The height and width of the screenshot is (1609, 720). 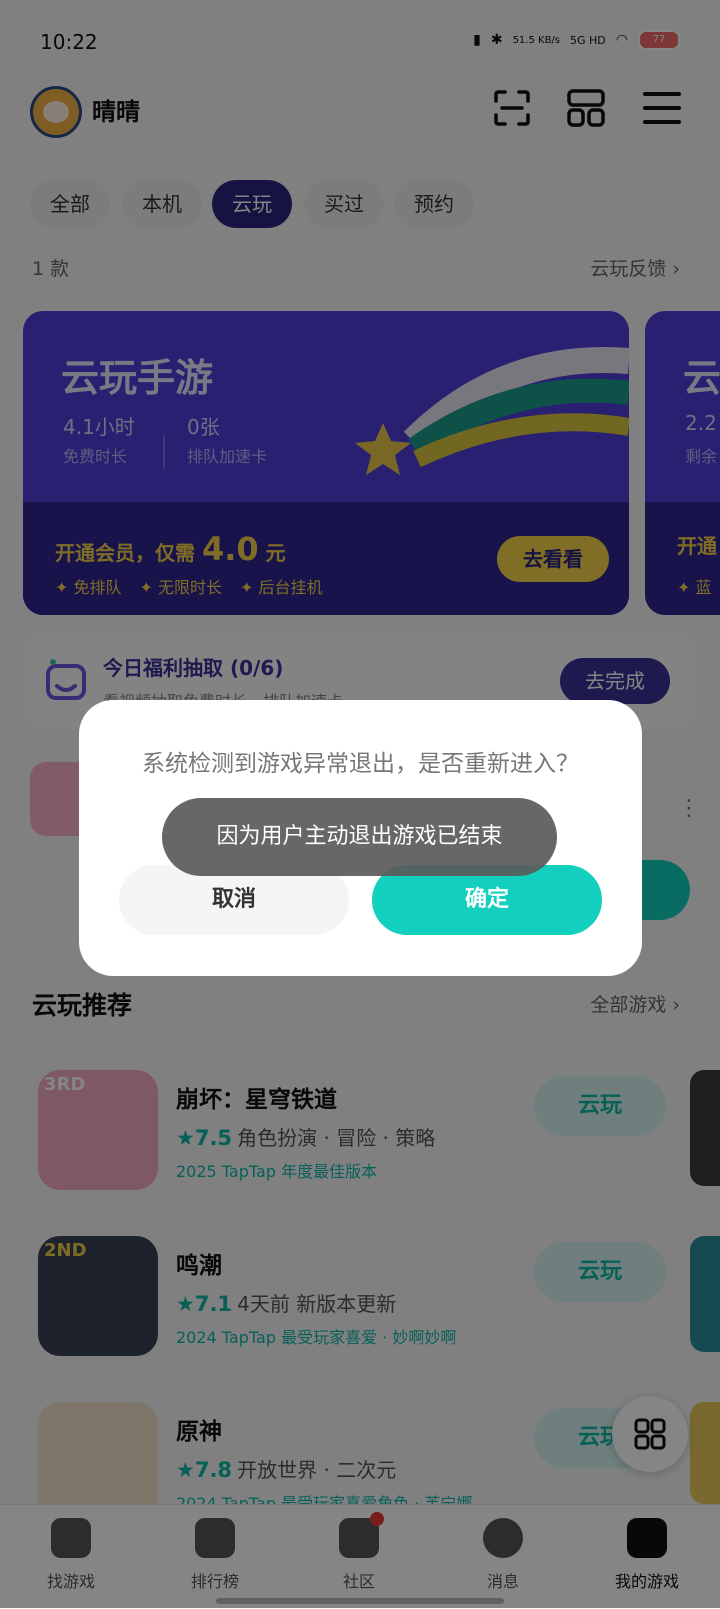 I want to click on toast-message: 因为用户主动退出游戏已结束, so click(x=359, y=837).